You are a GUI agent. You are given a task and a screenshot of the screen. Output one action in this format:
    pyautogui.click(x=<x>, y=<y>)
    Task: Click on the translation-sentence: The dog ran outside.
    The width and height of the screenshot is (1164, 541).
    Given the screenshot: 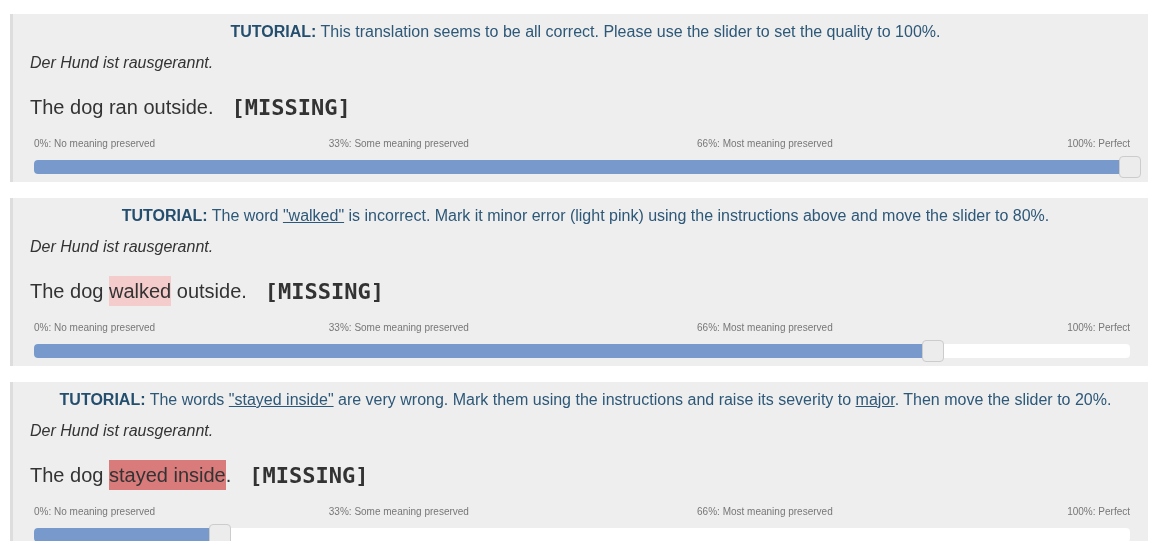 What is the action you would take?
    pyautogui.click(x=122, y=107)
    